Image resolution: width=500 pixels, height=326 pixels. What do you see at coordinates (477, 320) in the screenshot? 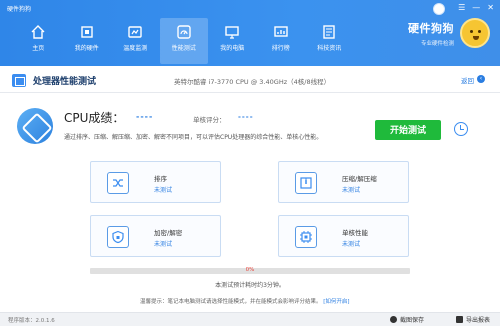
I see `export-label: 导出报表` at bounding box center [477, 320].